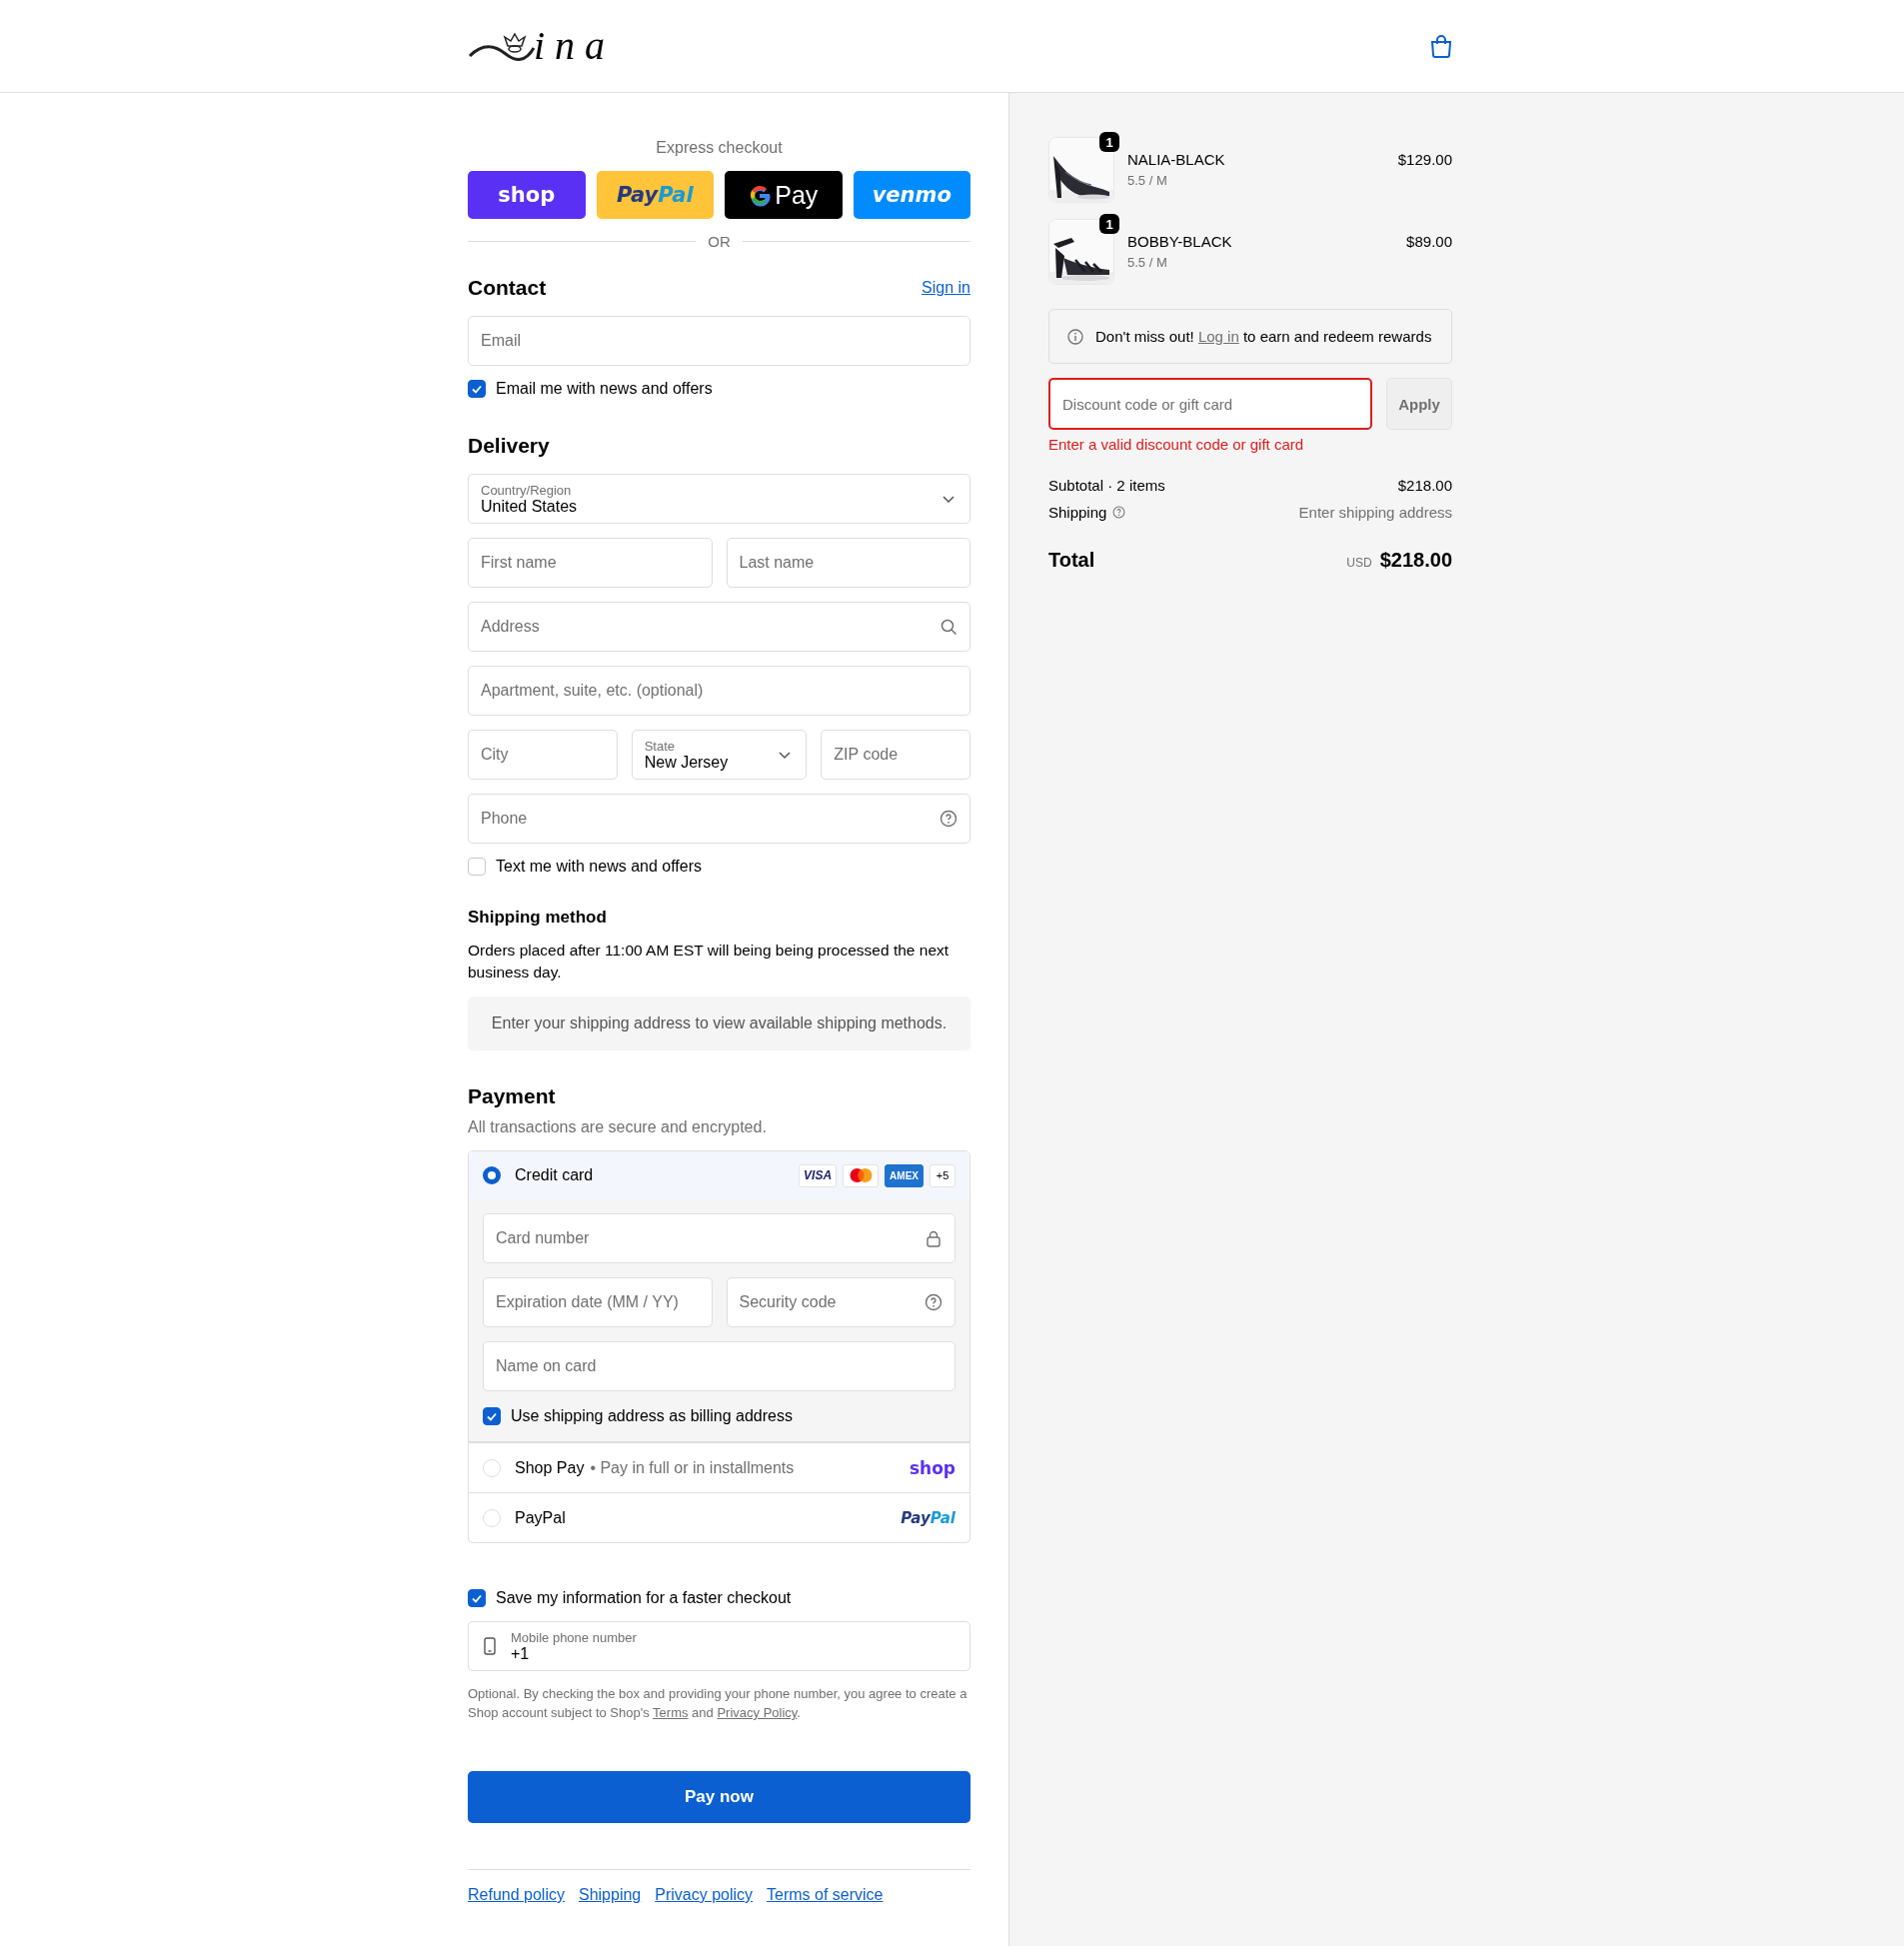  I want to click on shipping-value: Enter shipping address, so click(1375, 512).